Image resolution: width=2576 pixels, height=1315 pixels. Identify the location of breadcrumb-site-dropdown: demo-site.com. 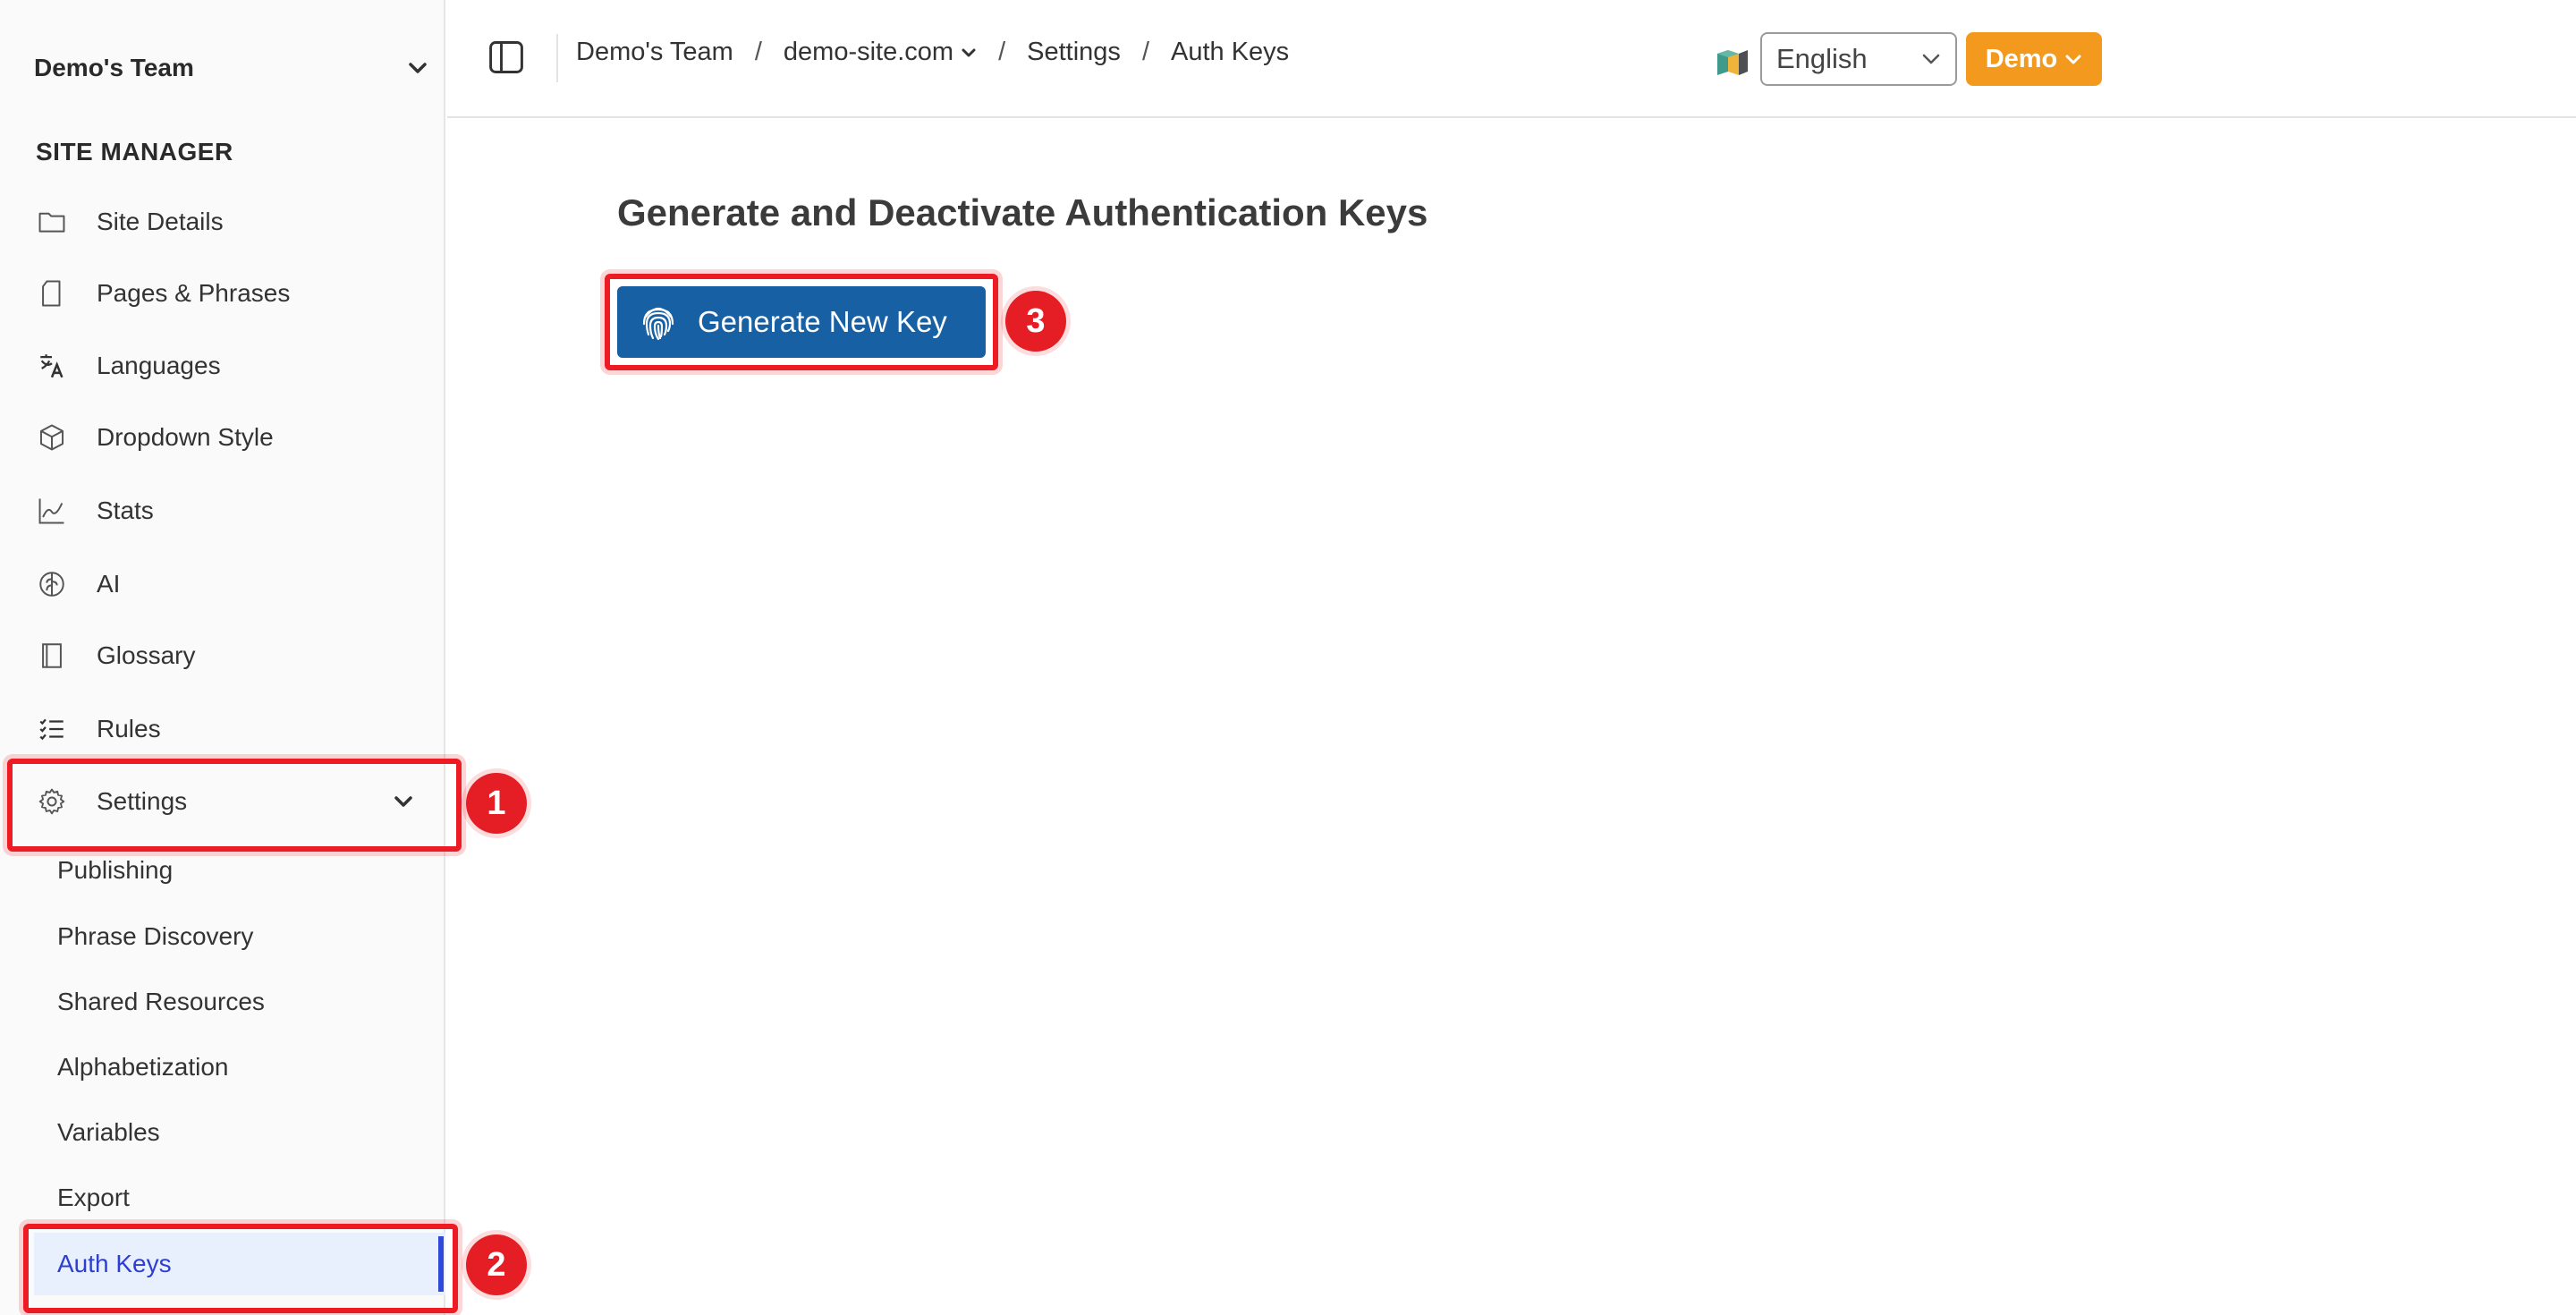
(880, 52).